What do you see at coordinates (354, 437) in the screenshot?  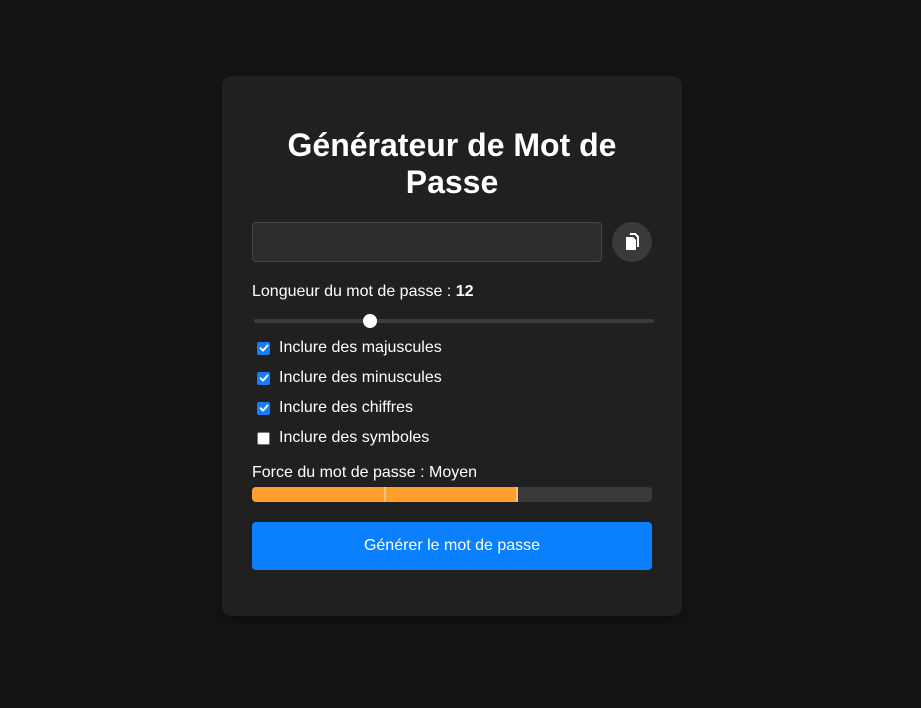 I see `option-label: Inclure des symboles` at bounding box center [354, 437].